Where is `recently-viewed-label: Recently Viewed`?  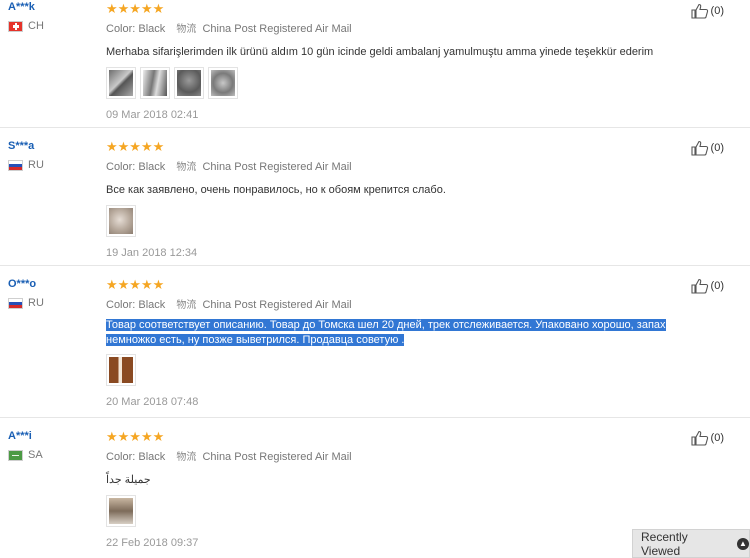 recently-viewed-label: Recently Viewed is located at coordinates (664, 543).